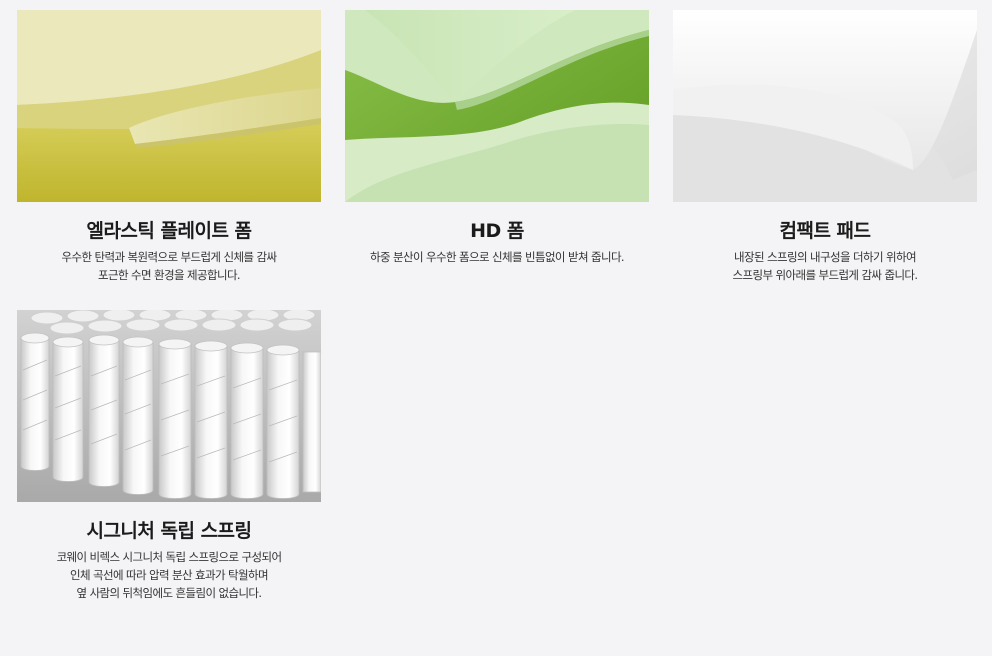 Image resolution: width=992 pixels, height=656 pixels. I want to click on material-description: 하중 분산이 우수한 폼으로 신체를 빈틈없이 받쳐 줍니다., so click(497, 257).